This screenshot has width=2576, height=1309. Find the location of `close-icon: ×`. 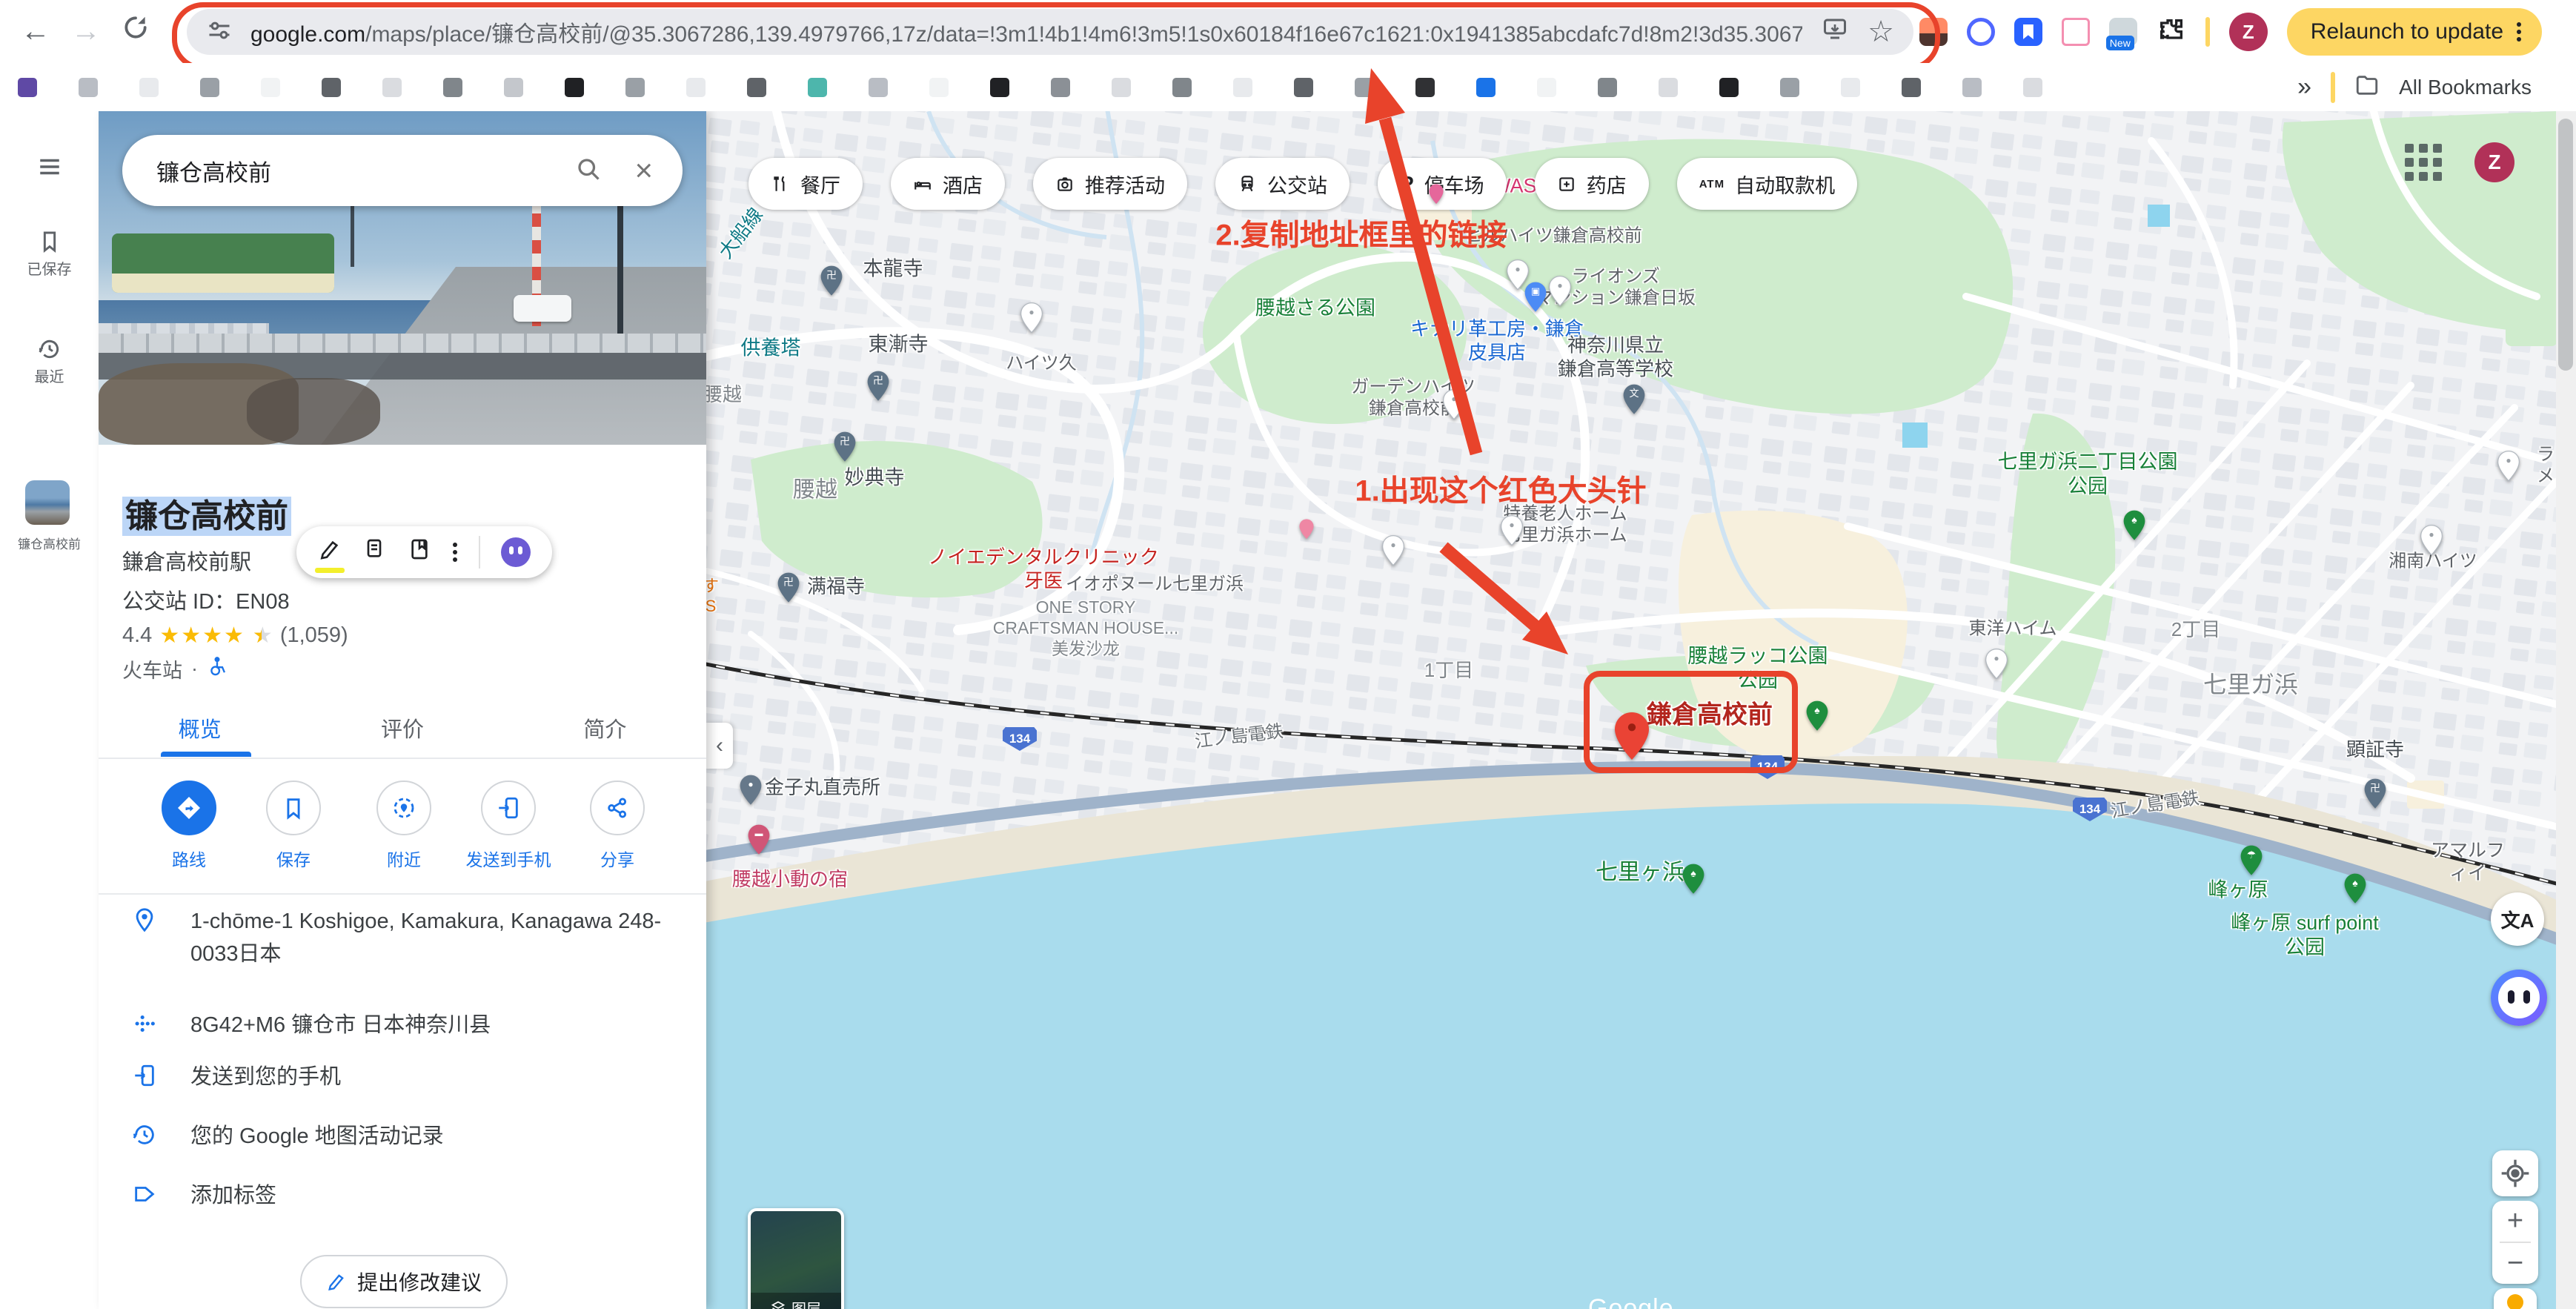

close-icon: × is located at coordinates (643, 170).